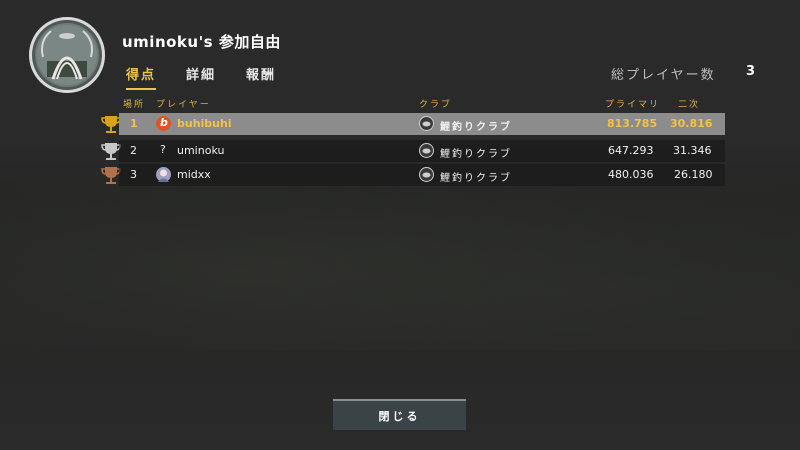 This screenshot has width=800, height=450. Describe the element at coordinates (399, 414) in the screenshot. I see `close-button: 閉じる` at that location.